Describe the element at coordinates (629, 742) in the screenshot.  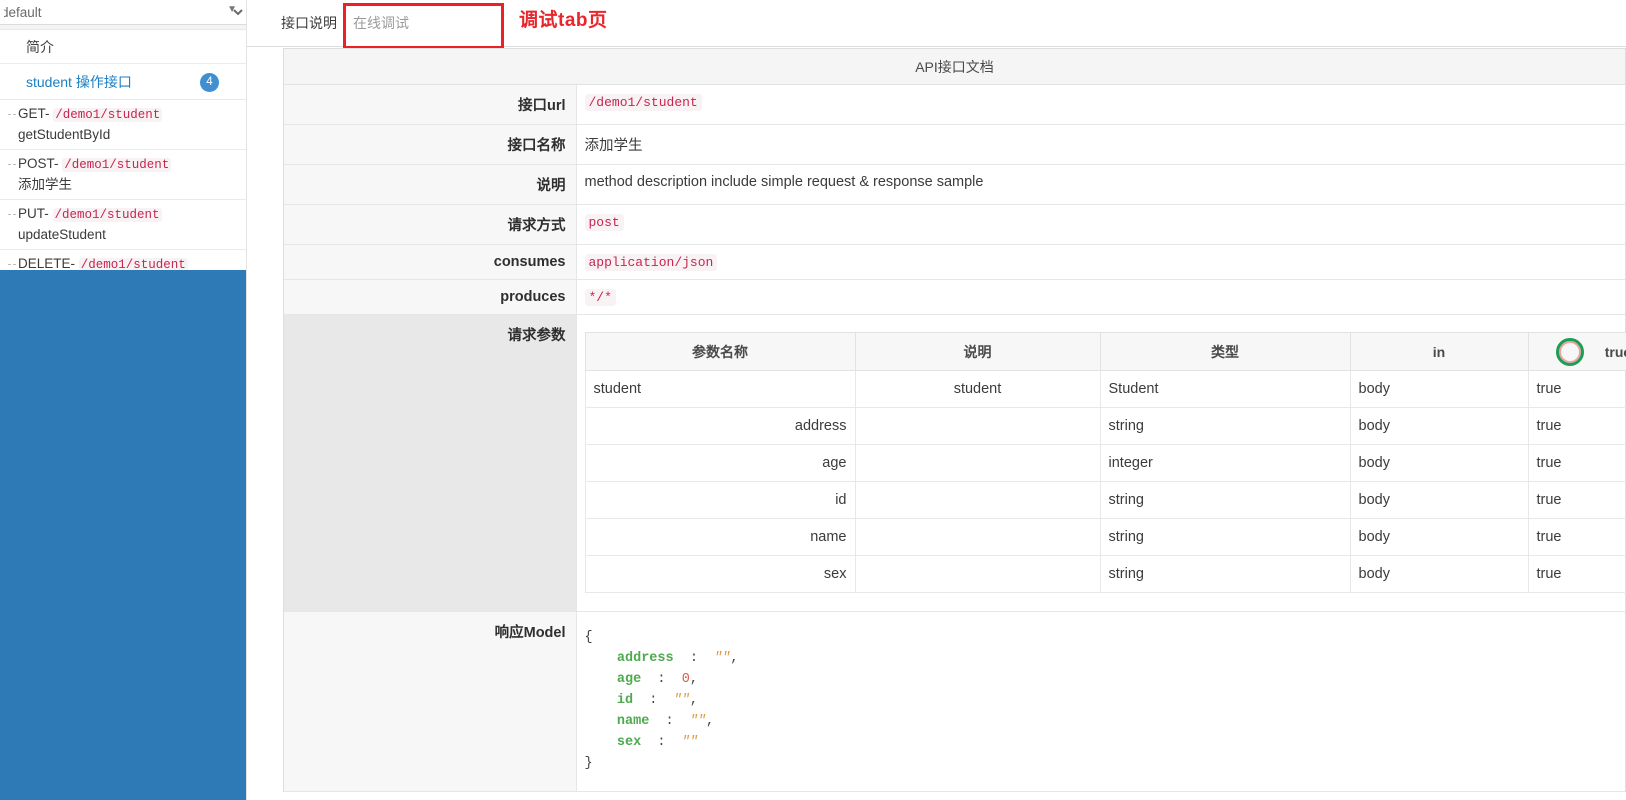
I see `json-key: sex` at that location.